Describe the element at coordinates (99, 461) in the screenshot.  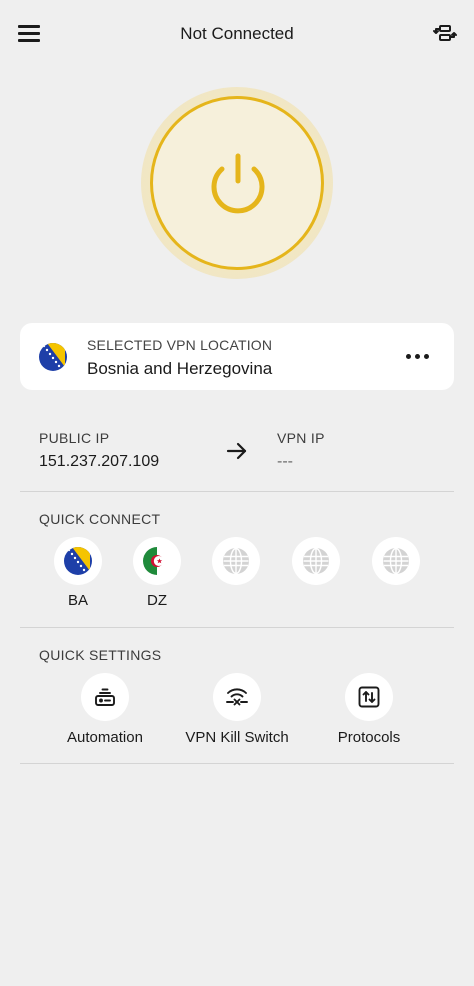
I see `public-ip-value: 151.237.207.109` at that location.